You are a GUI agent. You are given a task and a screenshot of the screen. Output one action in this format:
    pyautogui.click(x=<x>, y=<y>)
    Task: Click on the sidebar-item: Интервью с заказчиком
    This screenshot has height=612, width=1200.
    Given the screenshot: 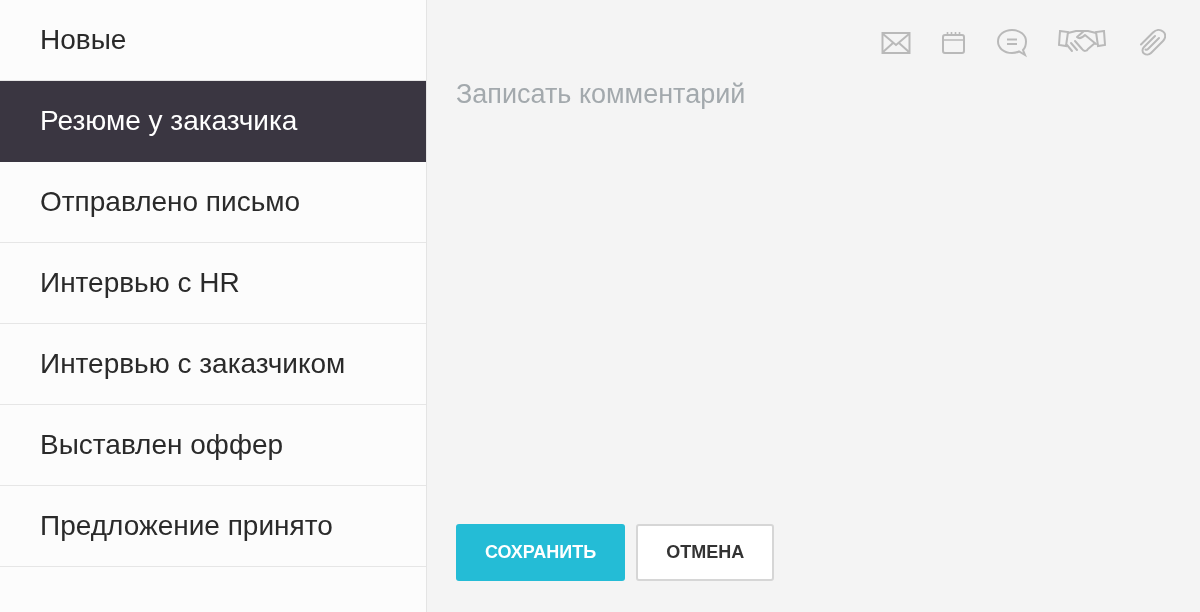 What is the action you would take?
    pyautogui.click(x=213, y=364)
    